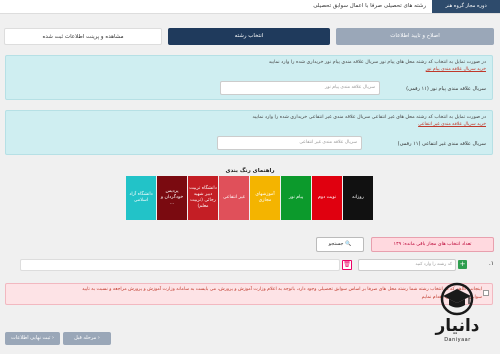  What do you see at coordinates (491, 263) in the screenshot?
I see `row-index: ۱.` at bounding box center [491, 263].